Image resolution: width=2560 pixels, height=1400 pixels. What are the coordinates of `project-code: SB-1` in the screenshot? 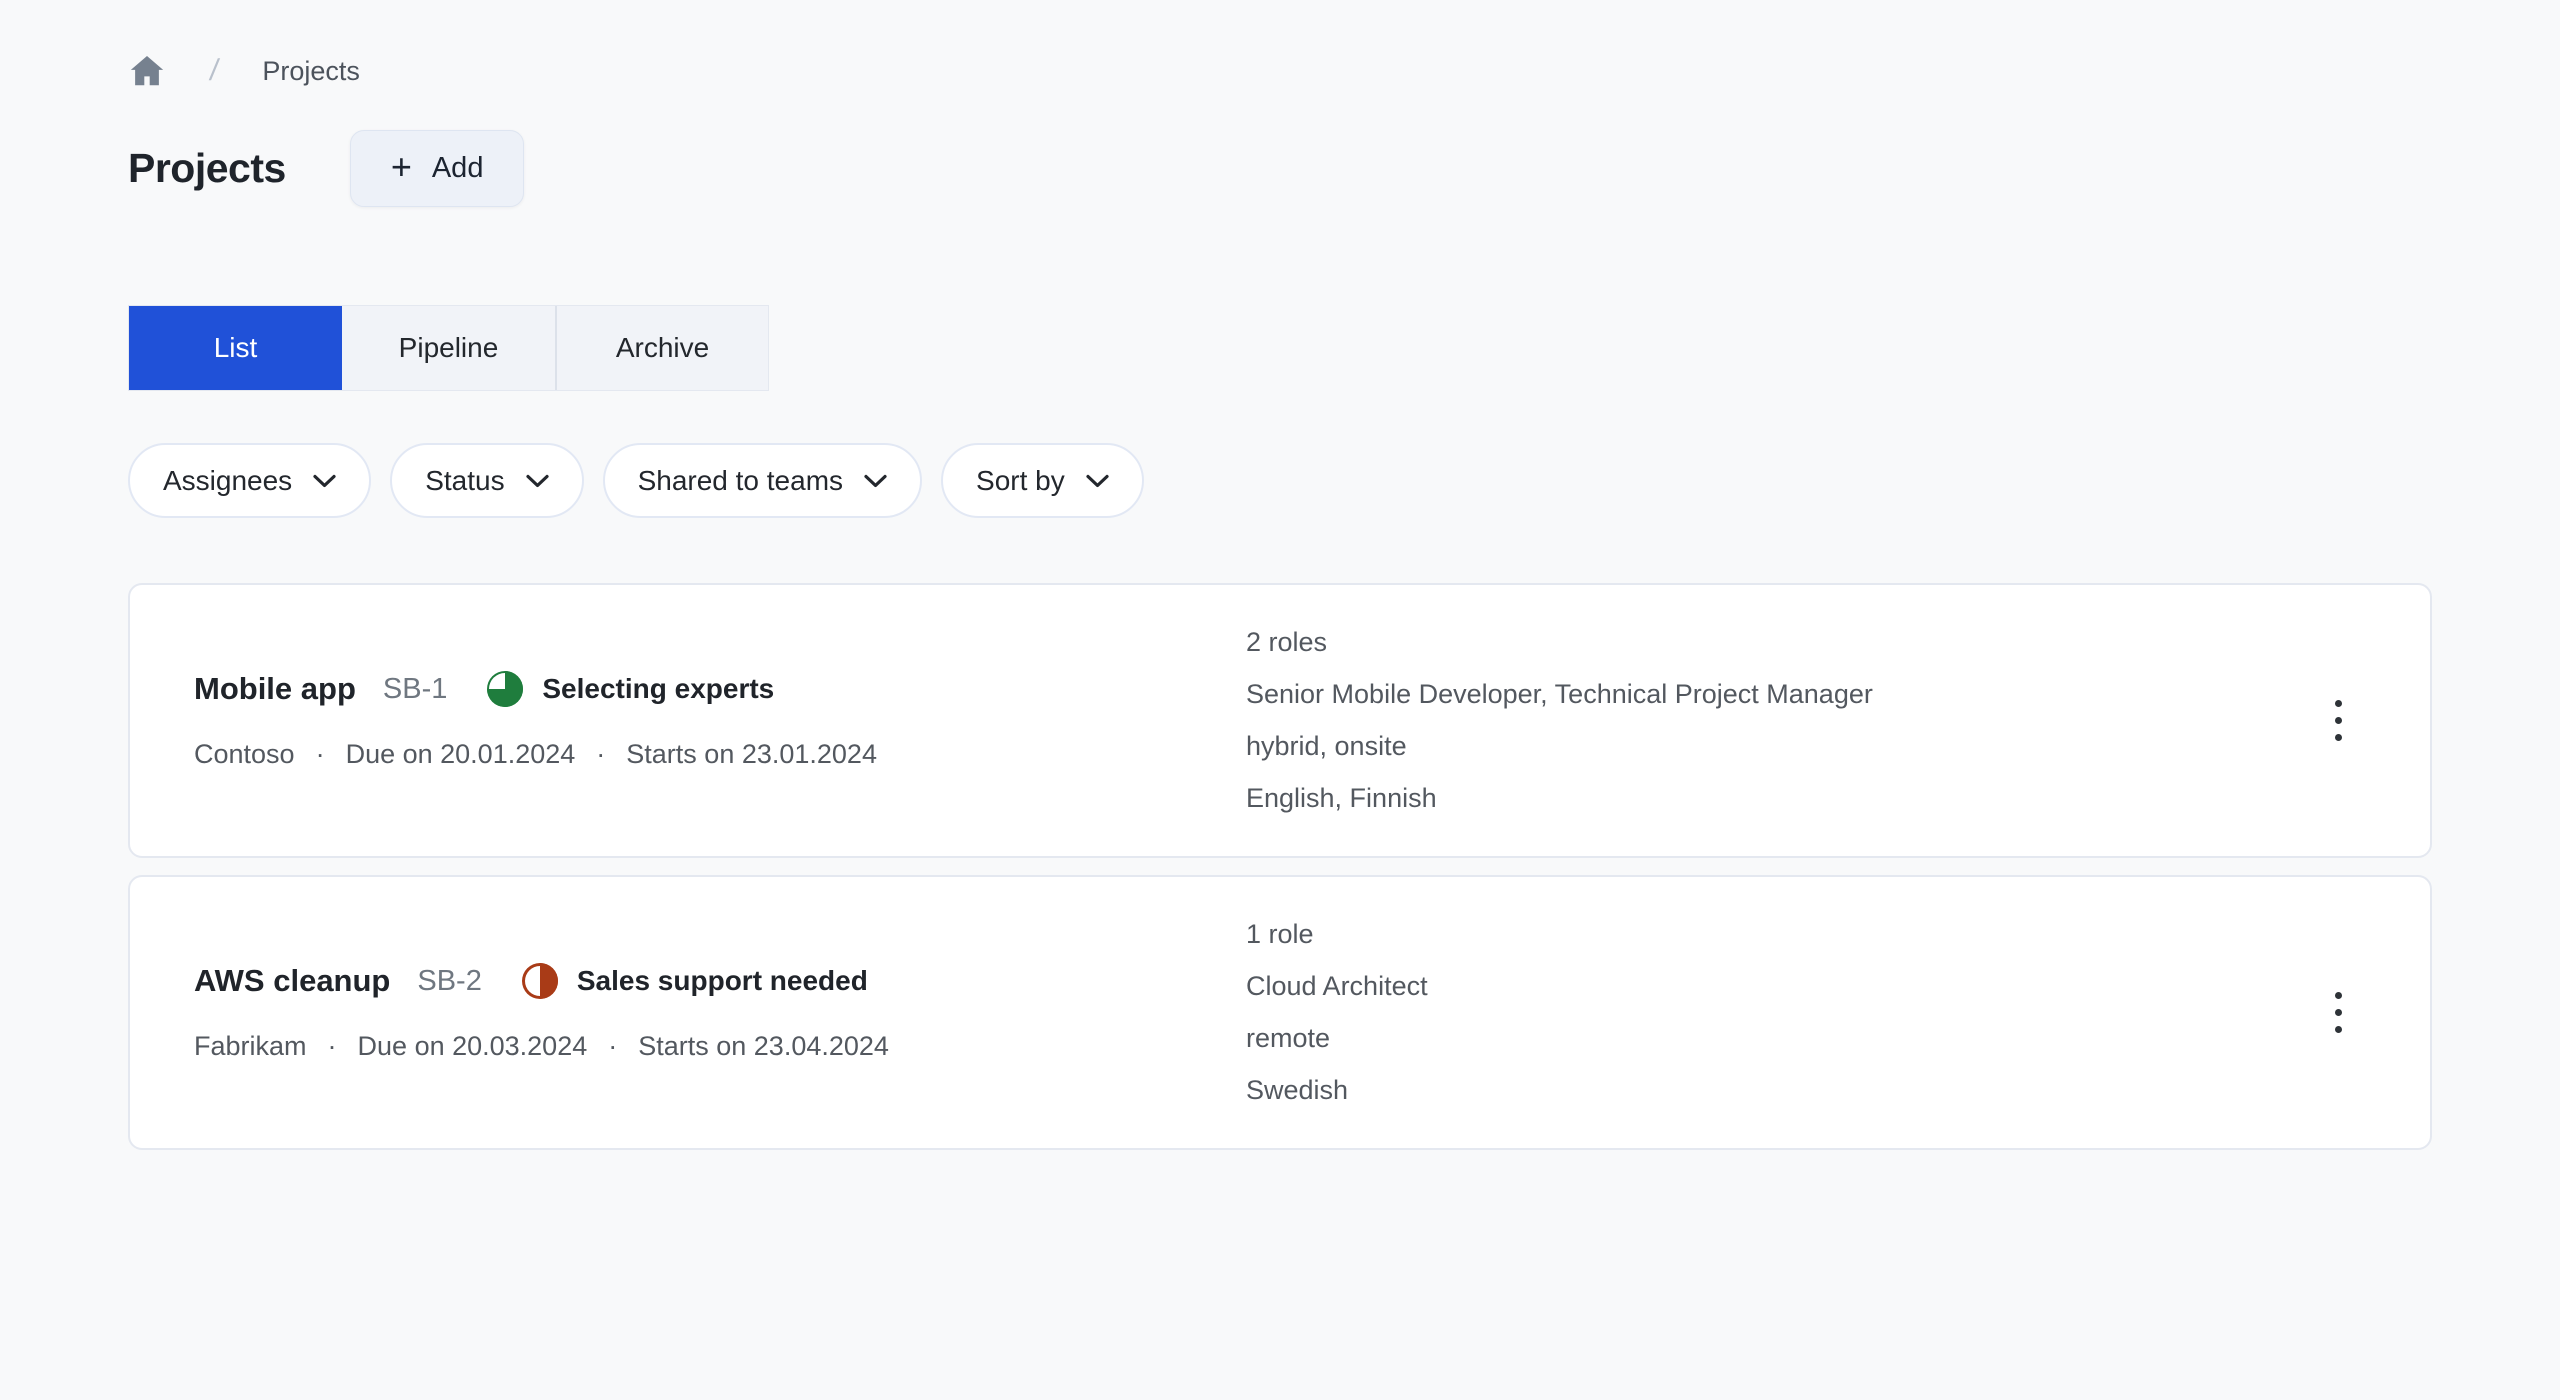 It's located at (415, 688).